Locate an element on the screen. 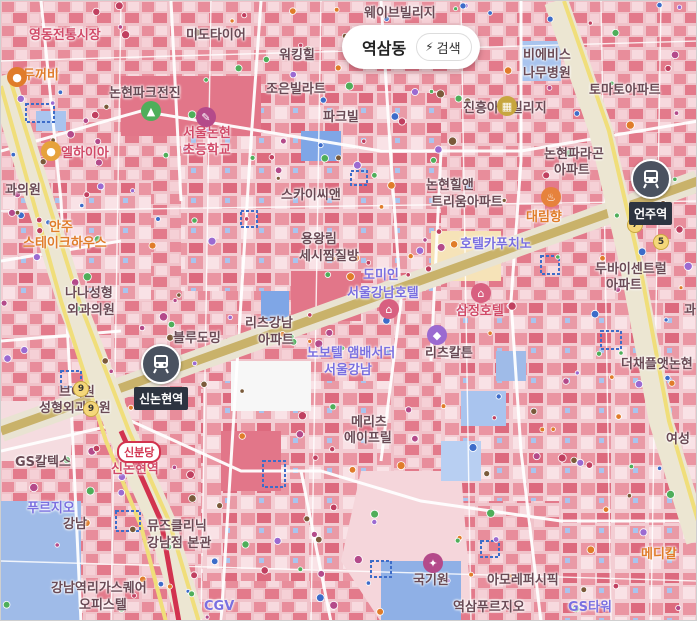  map-label-l21: 트리움아파트 is located at coordinates (467, 202).